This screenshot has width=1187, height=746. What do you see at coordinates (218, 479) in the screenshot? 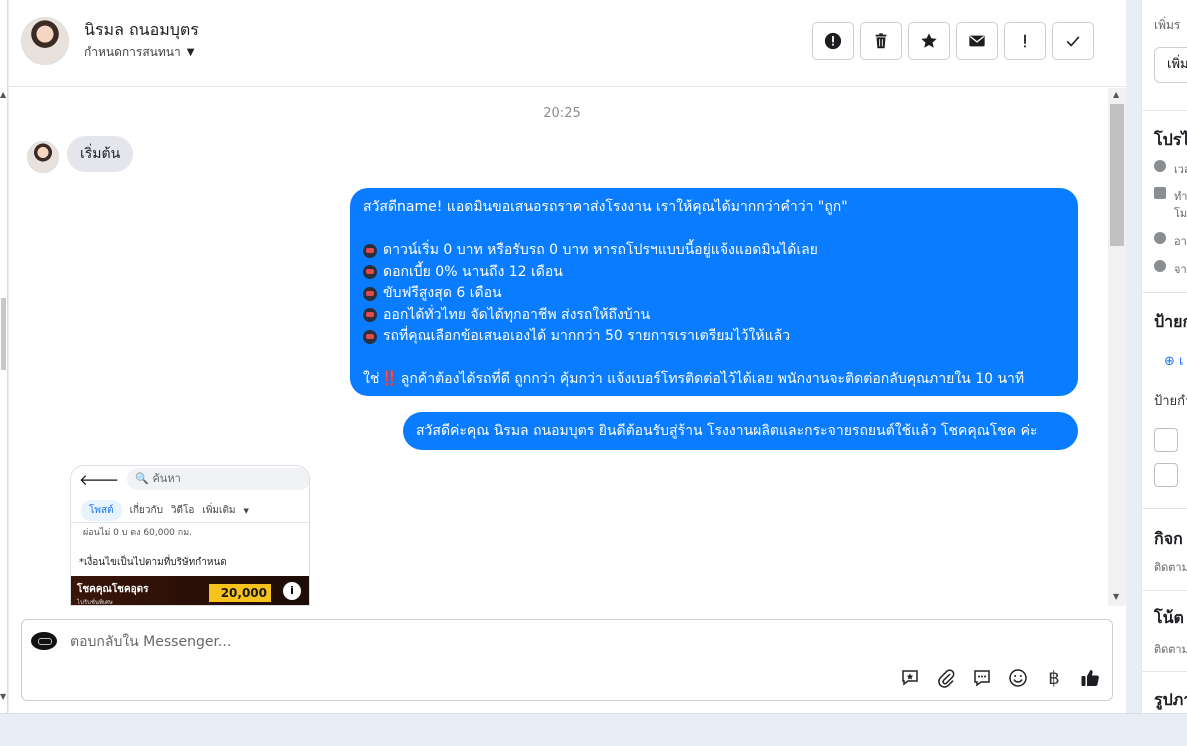
I see `attachment-search: 🔍 ค้นหา` at bounding box center [218, 479].